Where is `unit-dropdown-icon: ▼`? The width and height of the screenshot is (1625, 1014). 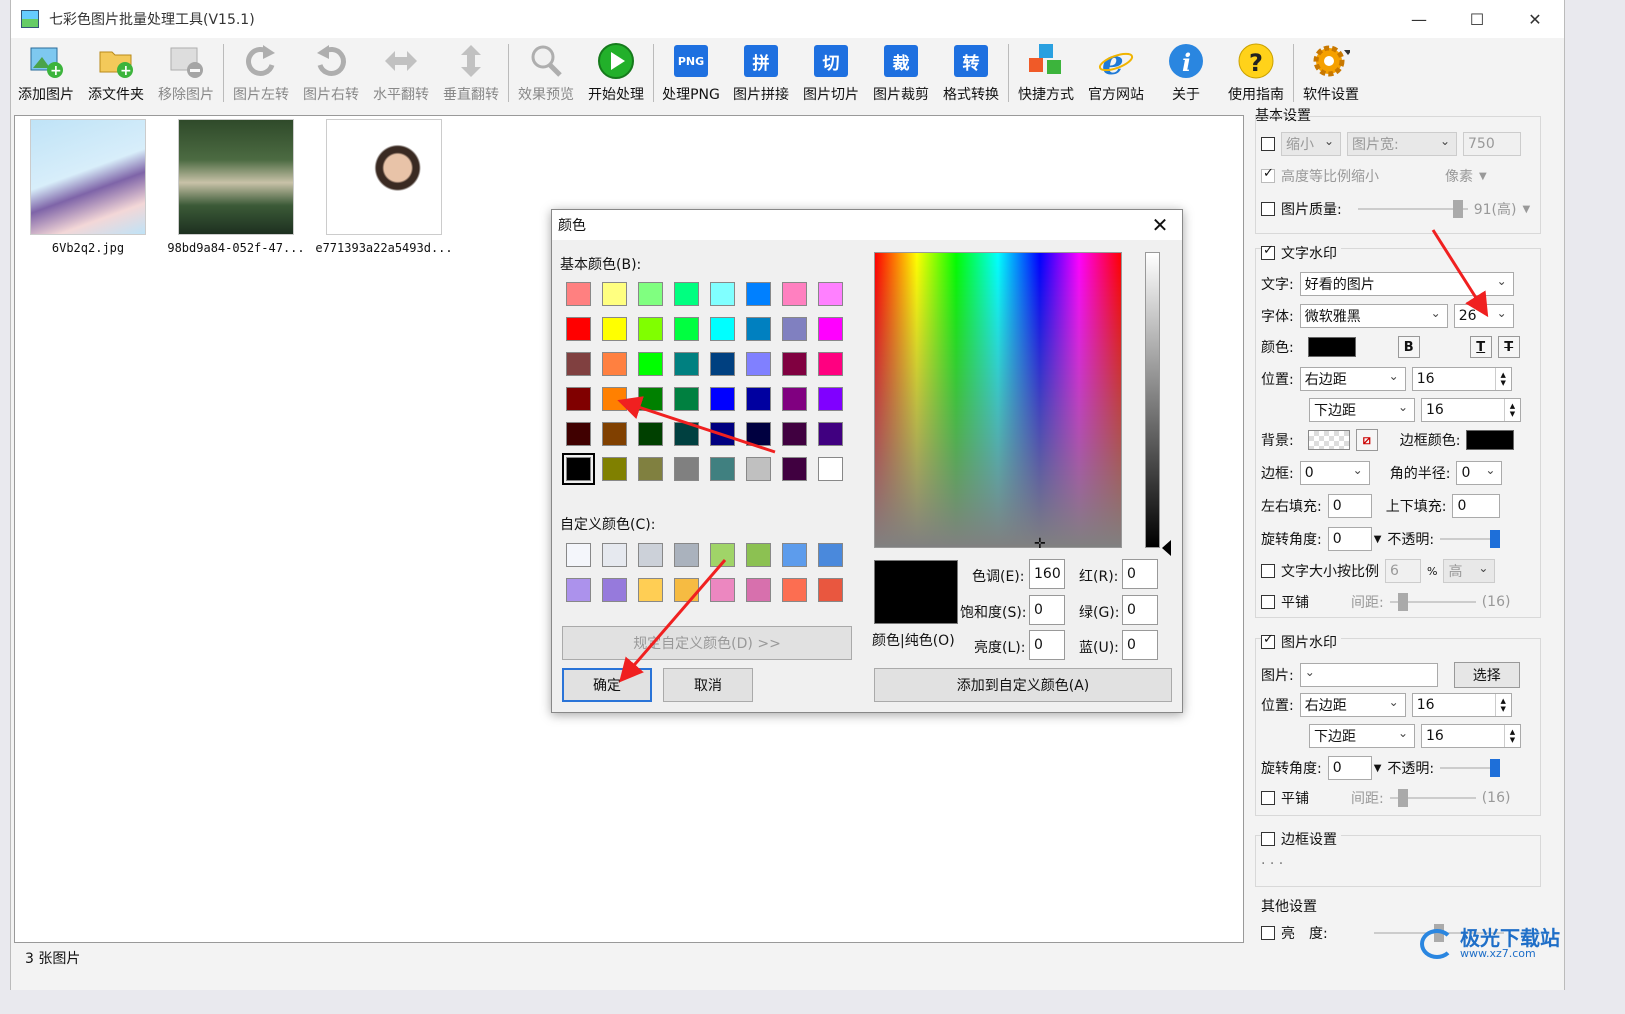 unit-dropdown-icon: ▼ is located at coordinates (1483, 176).